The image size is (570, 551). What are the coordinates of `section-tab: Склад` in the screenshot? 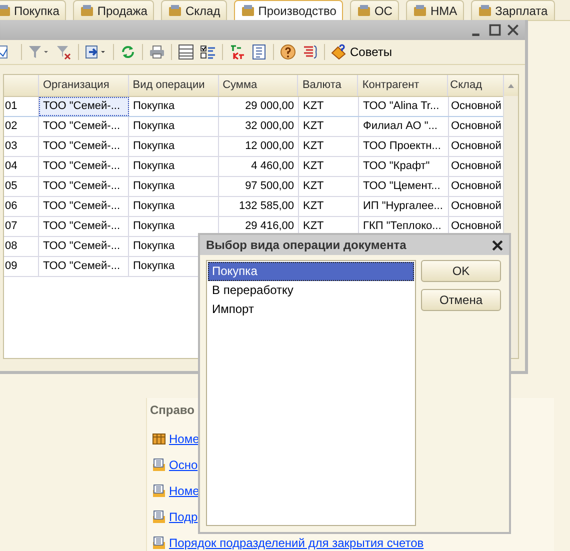 It's located at (194, 10).